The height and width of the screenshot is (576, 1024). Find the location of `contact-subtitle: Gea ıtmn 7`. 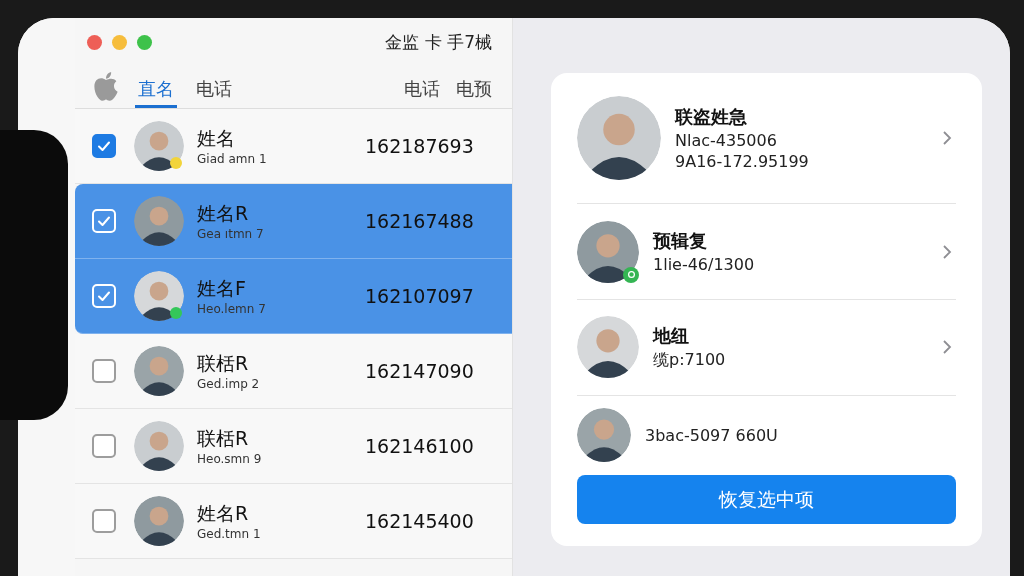

contact-subtitle: Gea ıtmn 7 is located at coordinates (231, 234).